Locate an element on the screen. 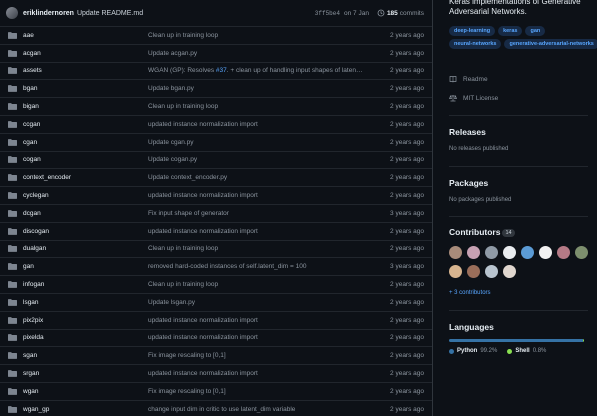  packages-title: Packages is located at coordinates (468, 183).